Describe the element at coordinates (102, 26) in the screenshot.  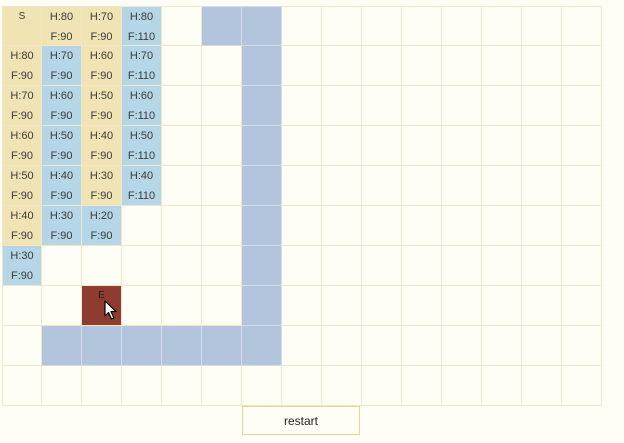
I see `closed-cell: H:70 F:90` at that location.